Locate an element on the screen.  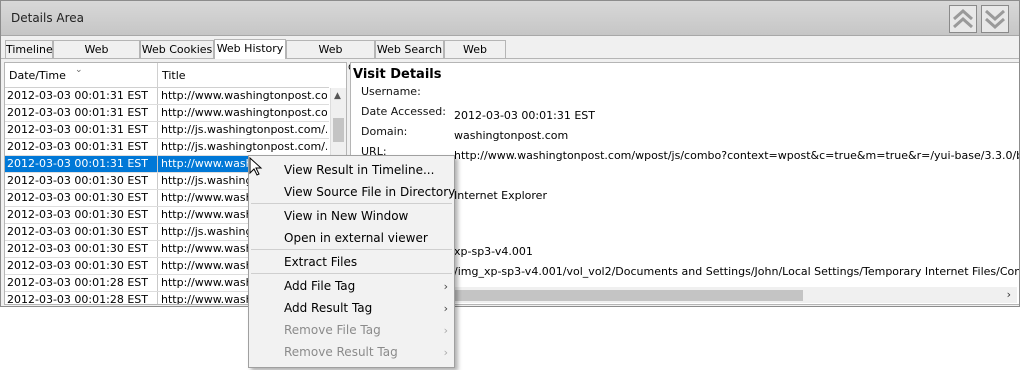
menu-item-remove-file-tag: Remove File Tag › is located at coordinates (351, 330).